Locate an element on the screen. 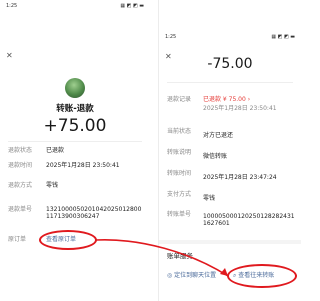  transfer-amount: -75.00 is located at coordinates (230, 64).